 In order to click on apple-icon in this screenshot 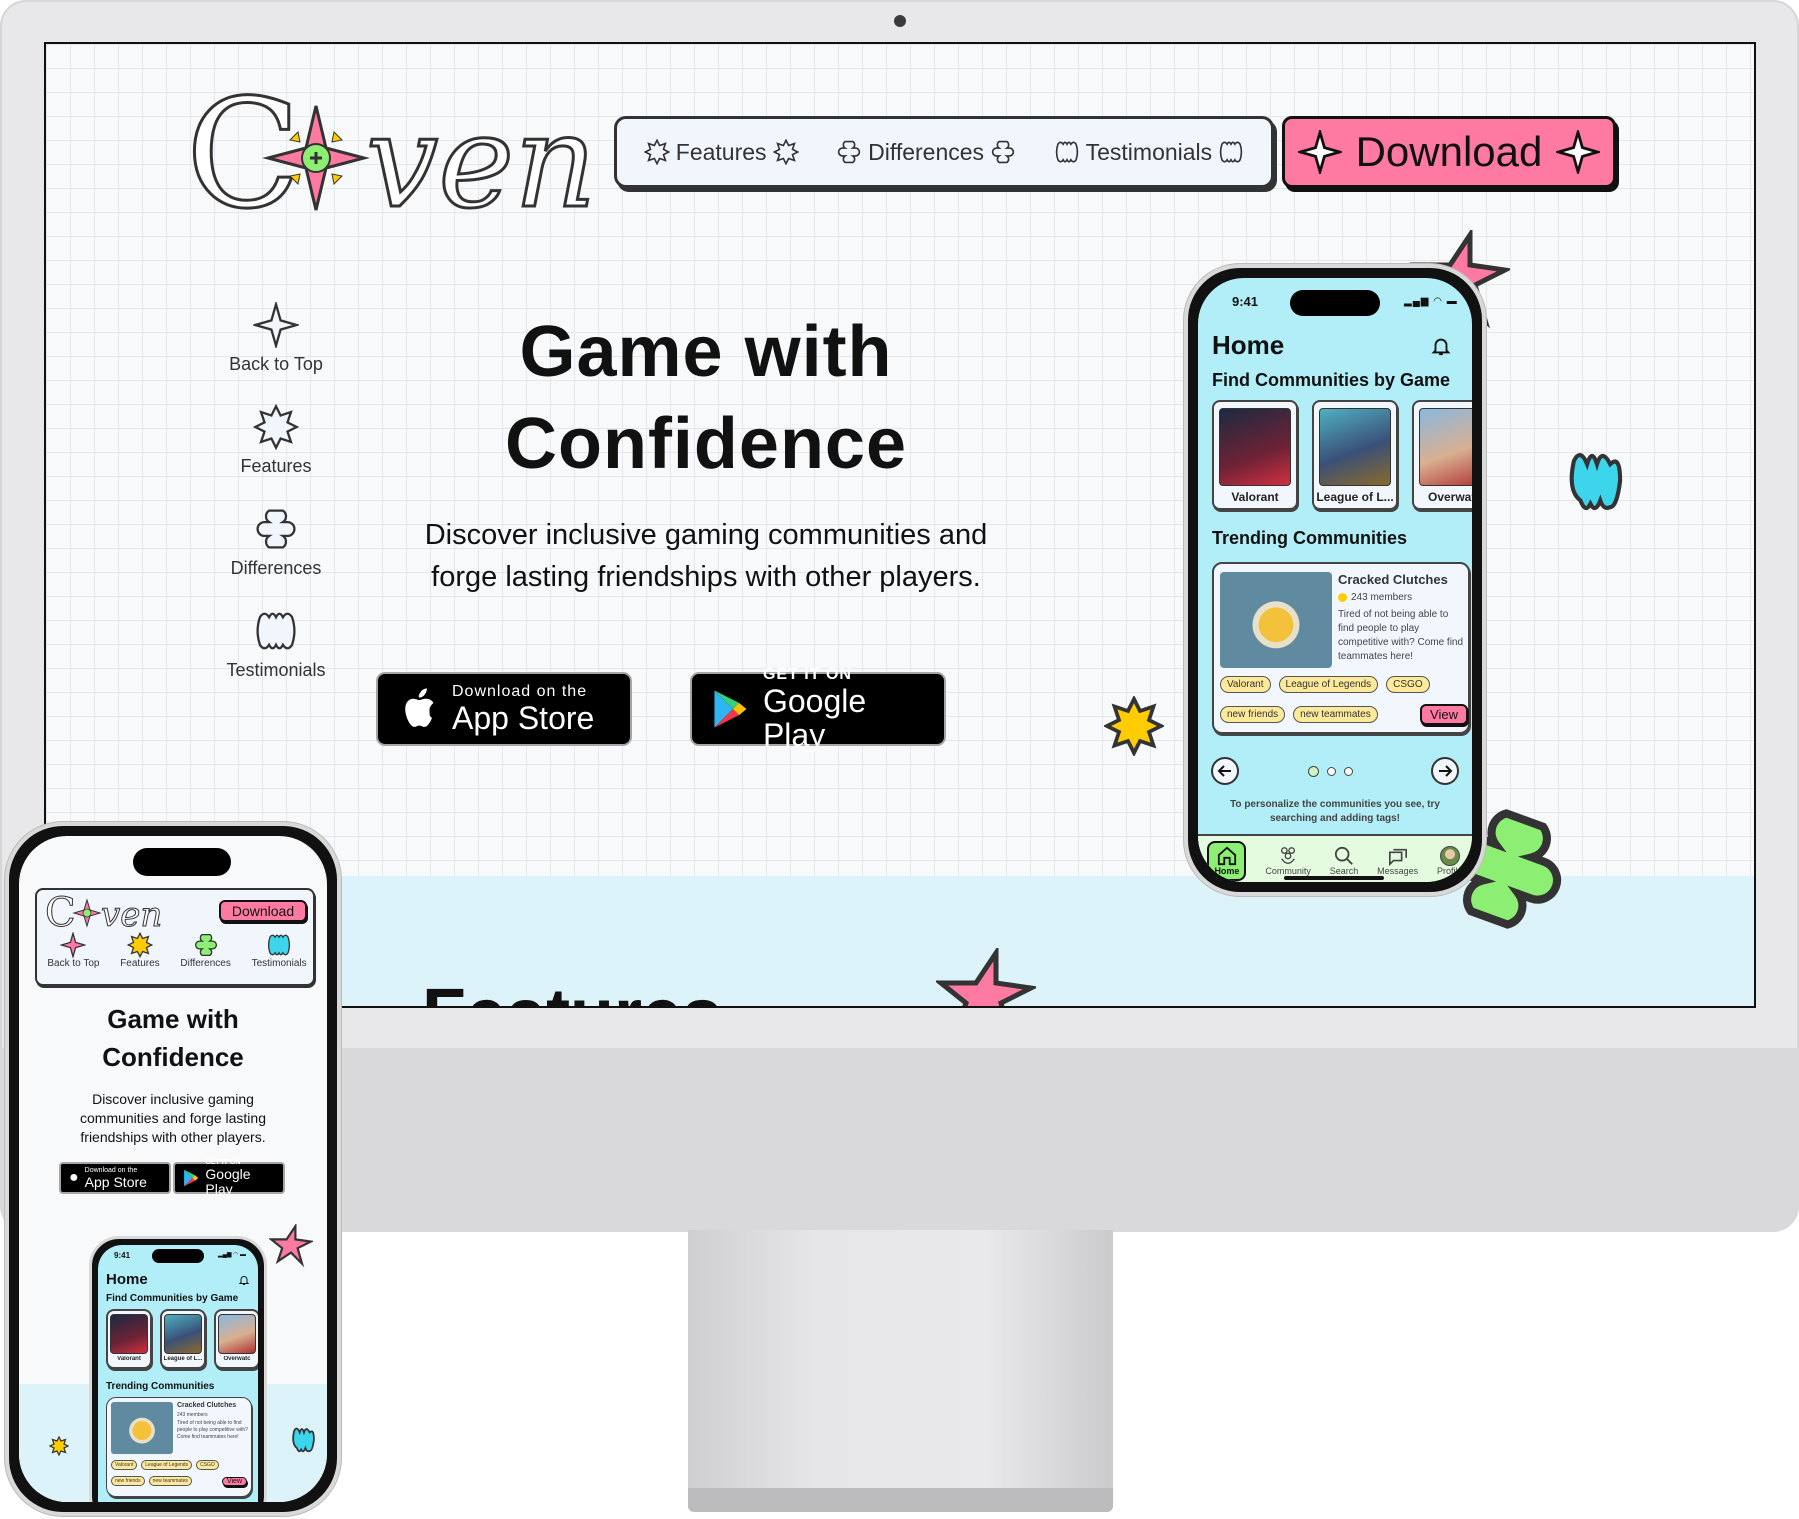, I will do `click(419, 707)`.